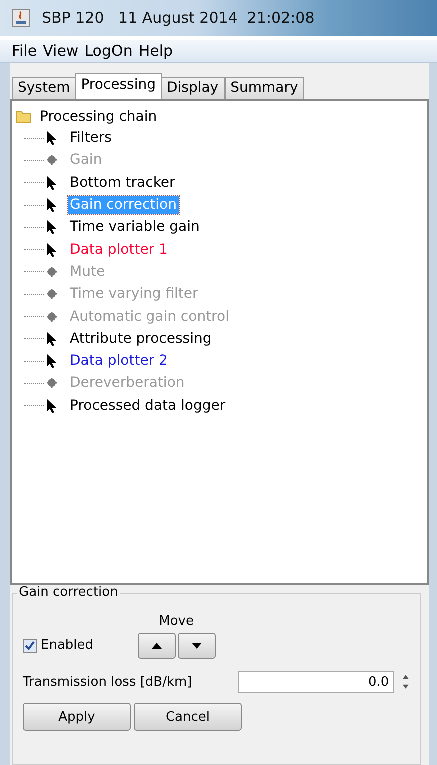 The width and height of the screenshot is (437, 765). Describe the element at coordinates (316, 682) in the screenshot. I see `input-field: 0.0` at that location.